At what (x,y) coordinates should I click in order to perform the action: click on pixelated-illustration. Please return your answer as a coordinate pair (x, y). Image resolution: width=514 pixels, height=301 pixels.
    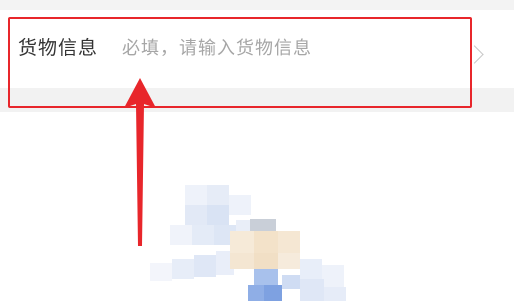
    Looking at the image, I should click on (248, 243).